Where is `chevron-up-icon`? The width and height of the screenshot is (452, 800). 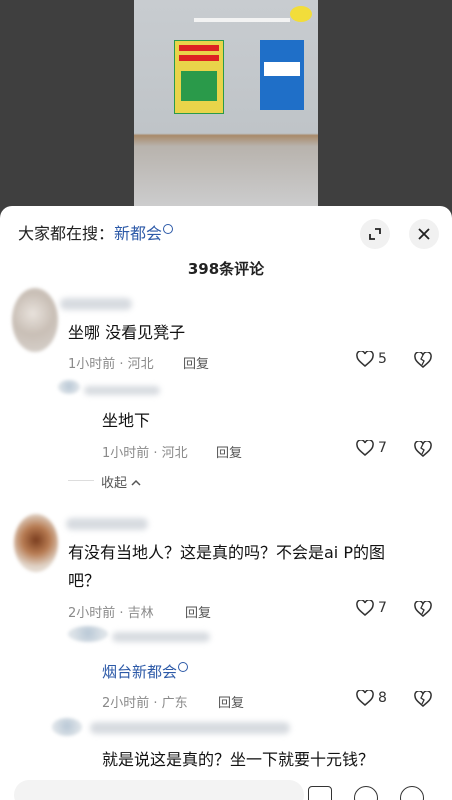
chevron-up-icon is located at coordinates (136, 482).